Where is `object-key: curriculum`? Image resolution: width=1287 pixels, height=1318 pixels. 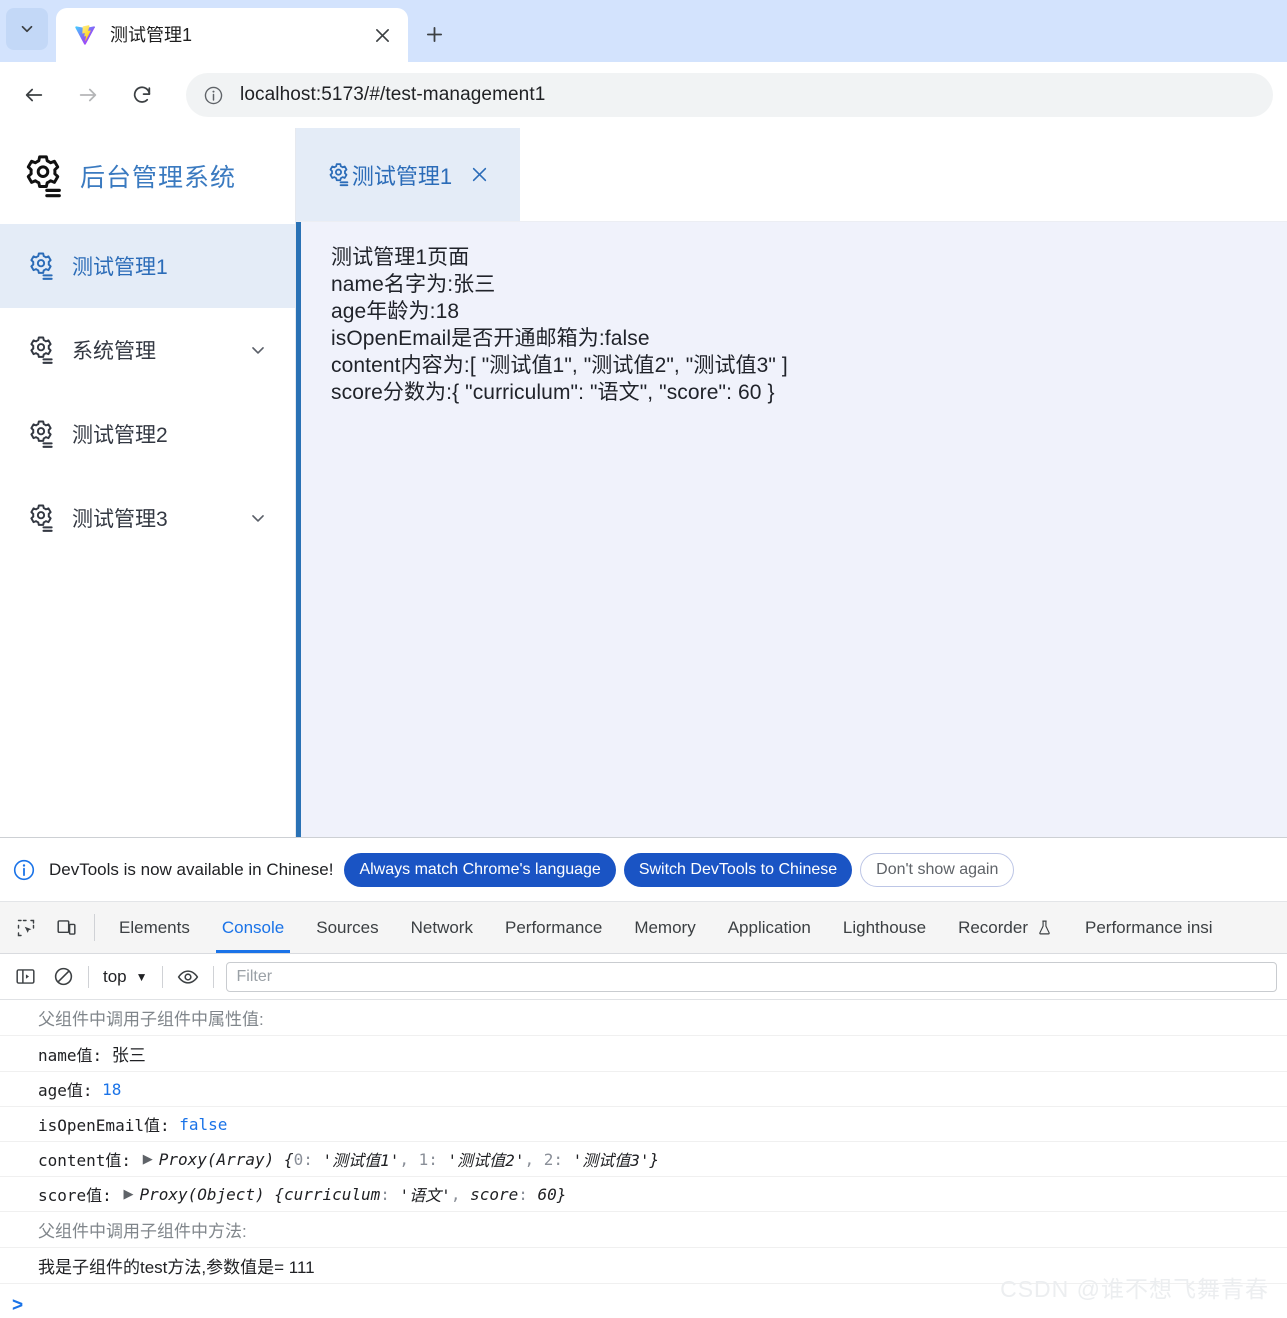 object-key: curriculum is located at coordinates (332, 1194).